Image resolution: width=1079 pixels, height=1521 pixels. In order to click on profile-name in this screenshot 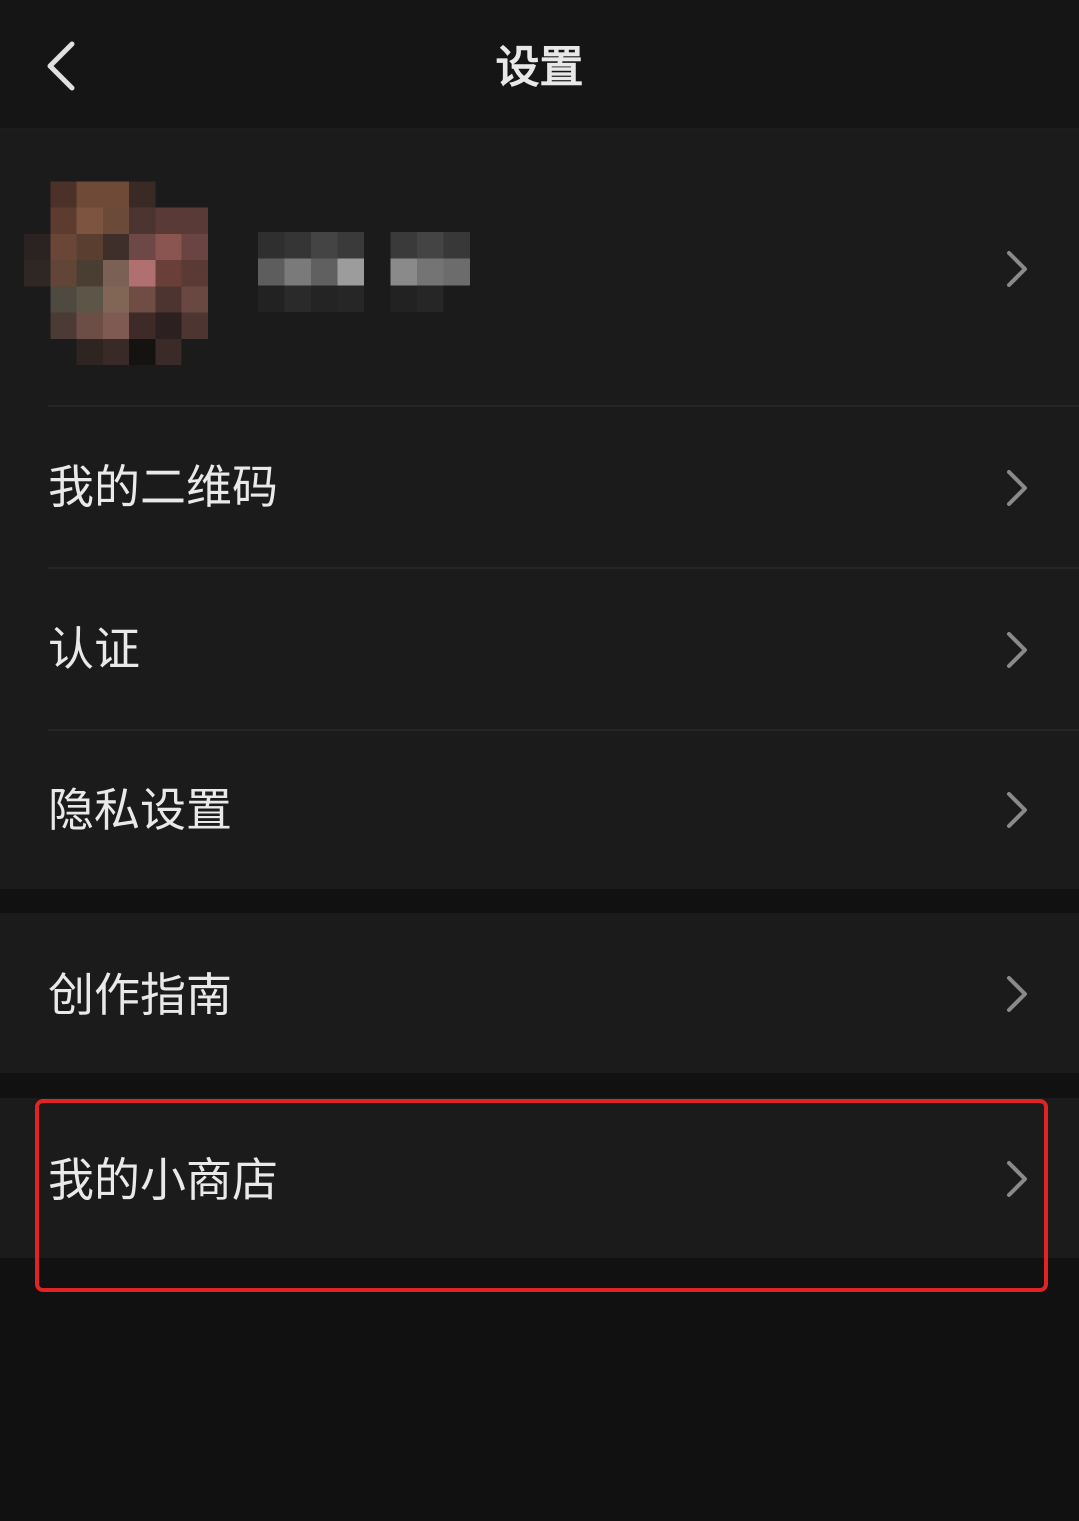, I will do `click(364, 272)`.